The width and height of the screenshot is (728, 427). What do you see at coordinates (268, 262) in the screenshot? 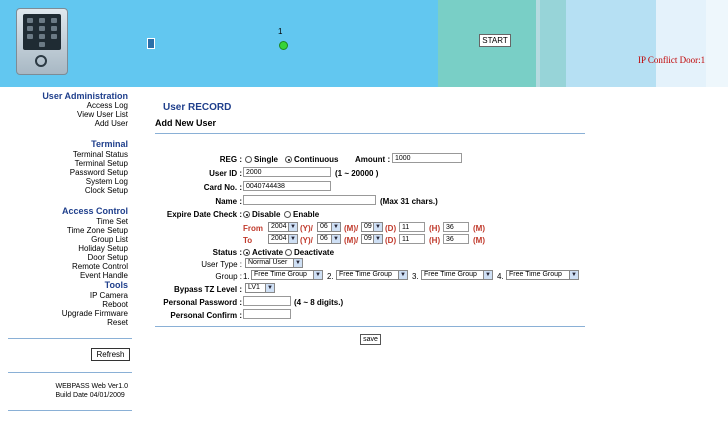
I see `user-type-value: Normal User` at bounding box center [268, 262].